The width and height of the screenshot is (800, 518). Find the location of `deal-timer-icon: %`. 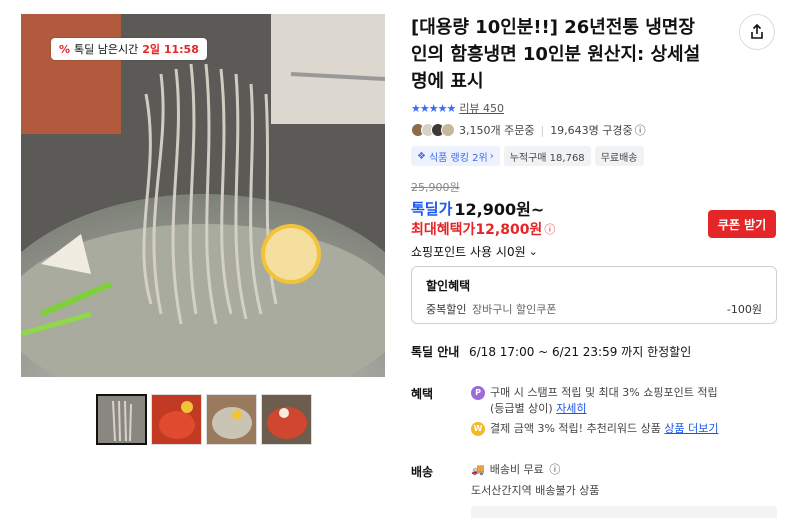

deal-timer-icon: % is located at coordinates (65, 49).